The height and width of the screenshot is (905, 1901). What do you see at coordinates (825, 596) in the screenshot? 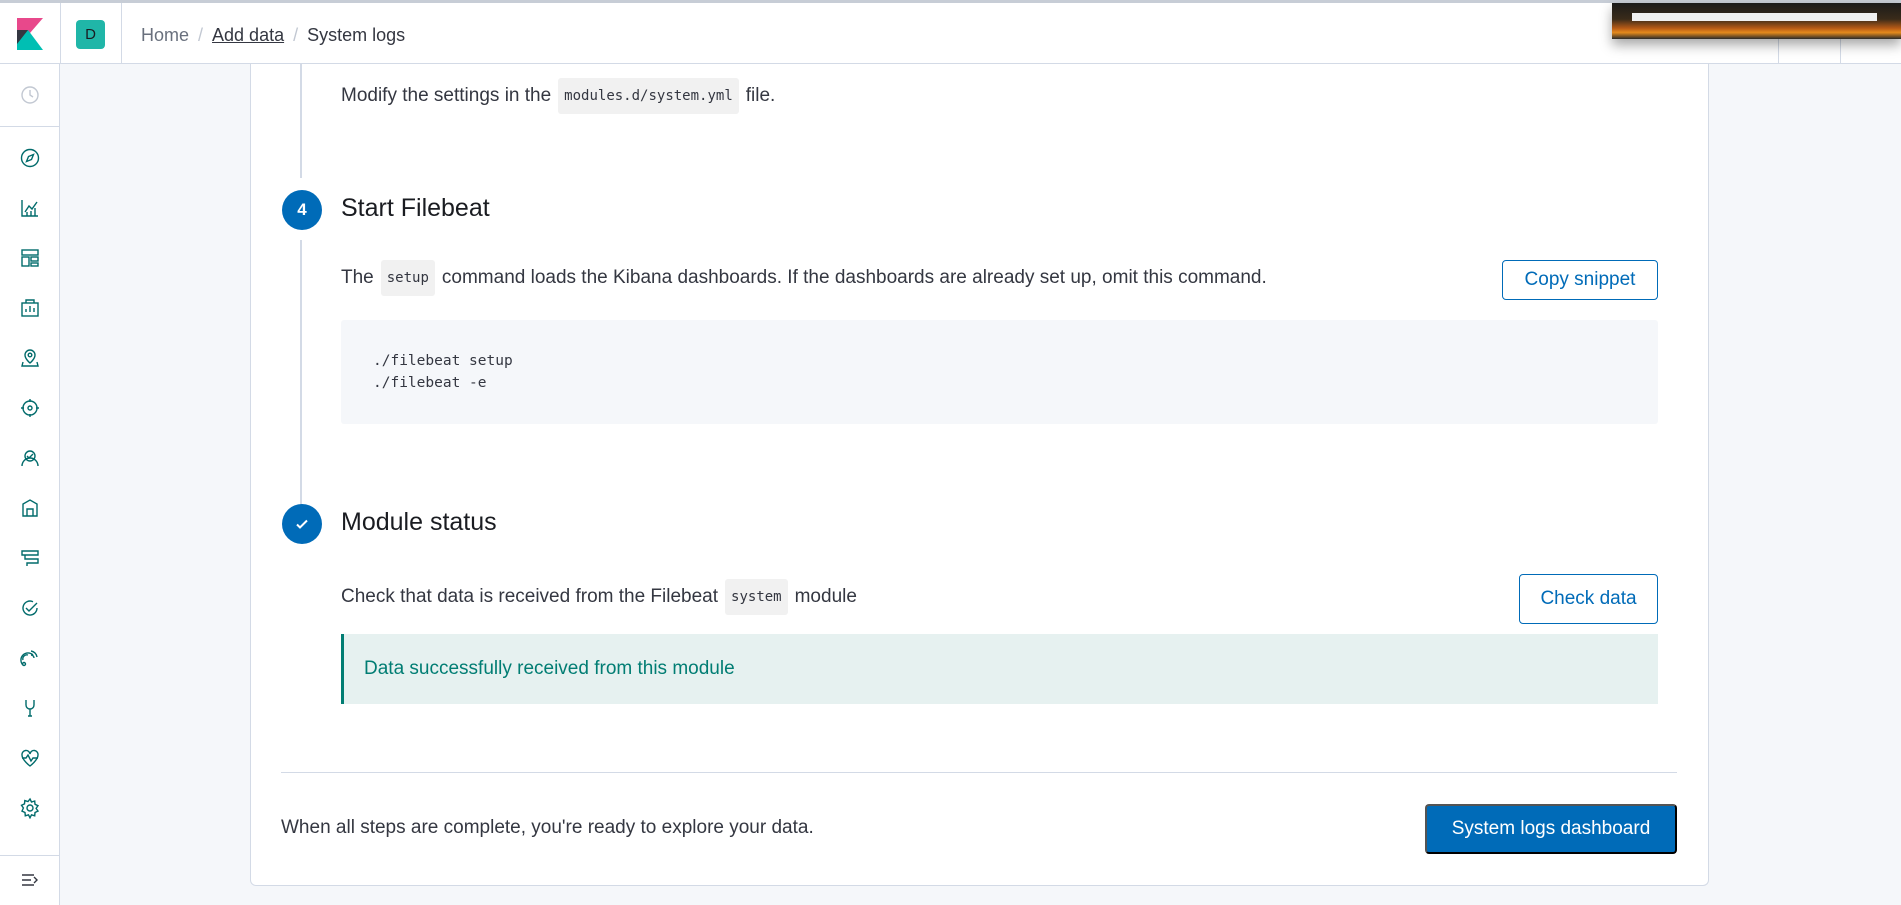
I see `status-text-end: module` at bounding box center [825, 596].